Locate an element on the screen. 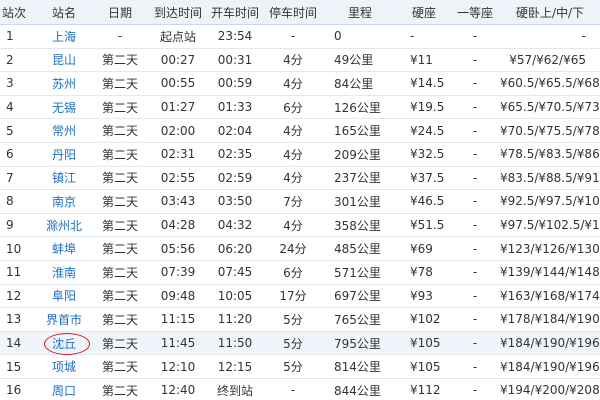  cell-depart: 11:20 is located at coordinates (235, 319).